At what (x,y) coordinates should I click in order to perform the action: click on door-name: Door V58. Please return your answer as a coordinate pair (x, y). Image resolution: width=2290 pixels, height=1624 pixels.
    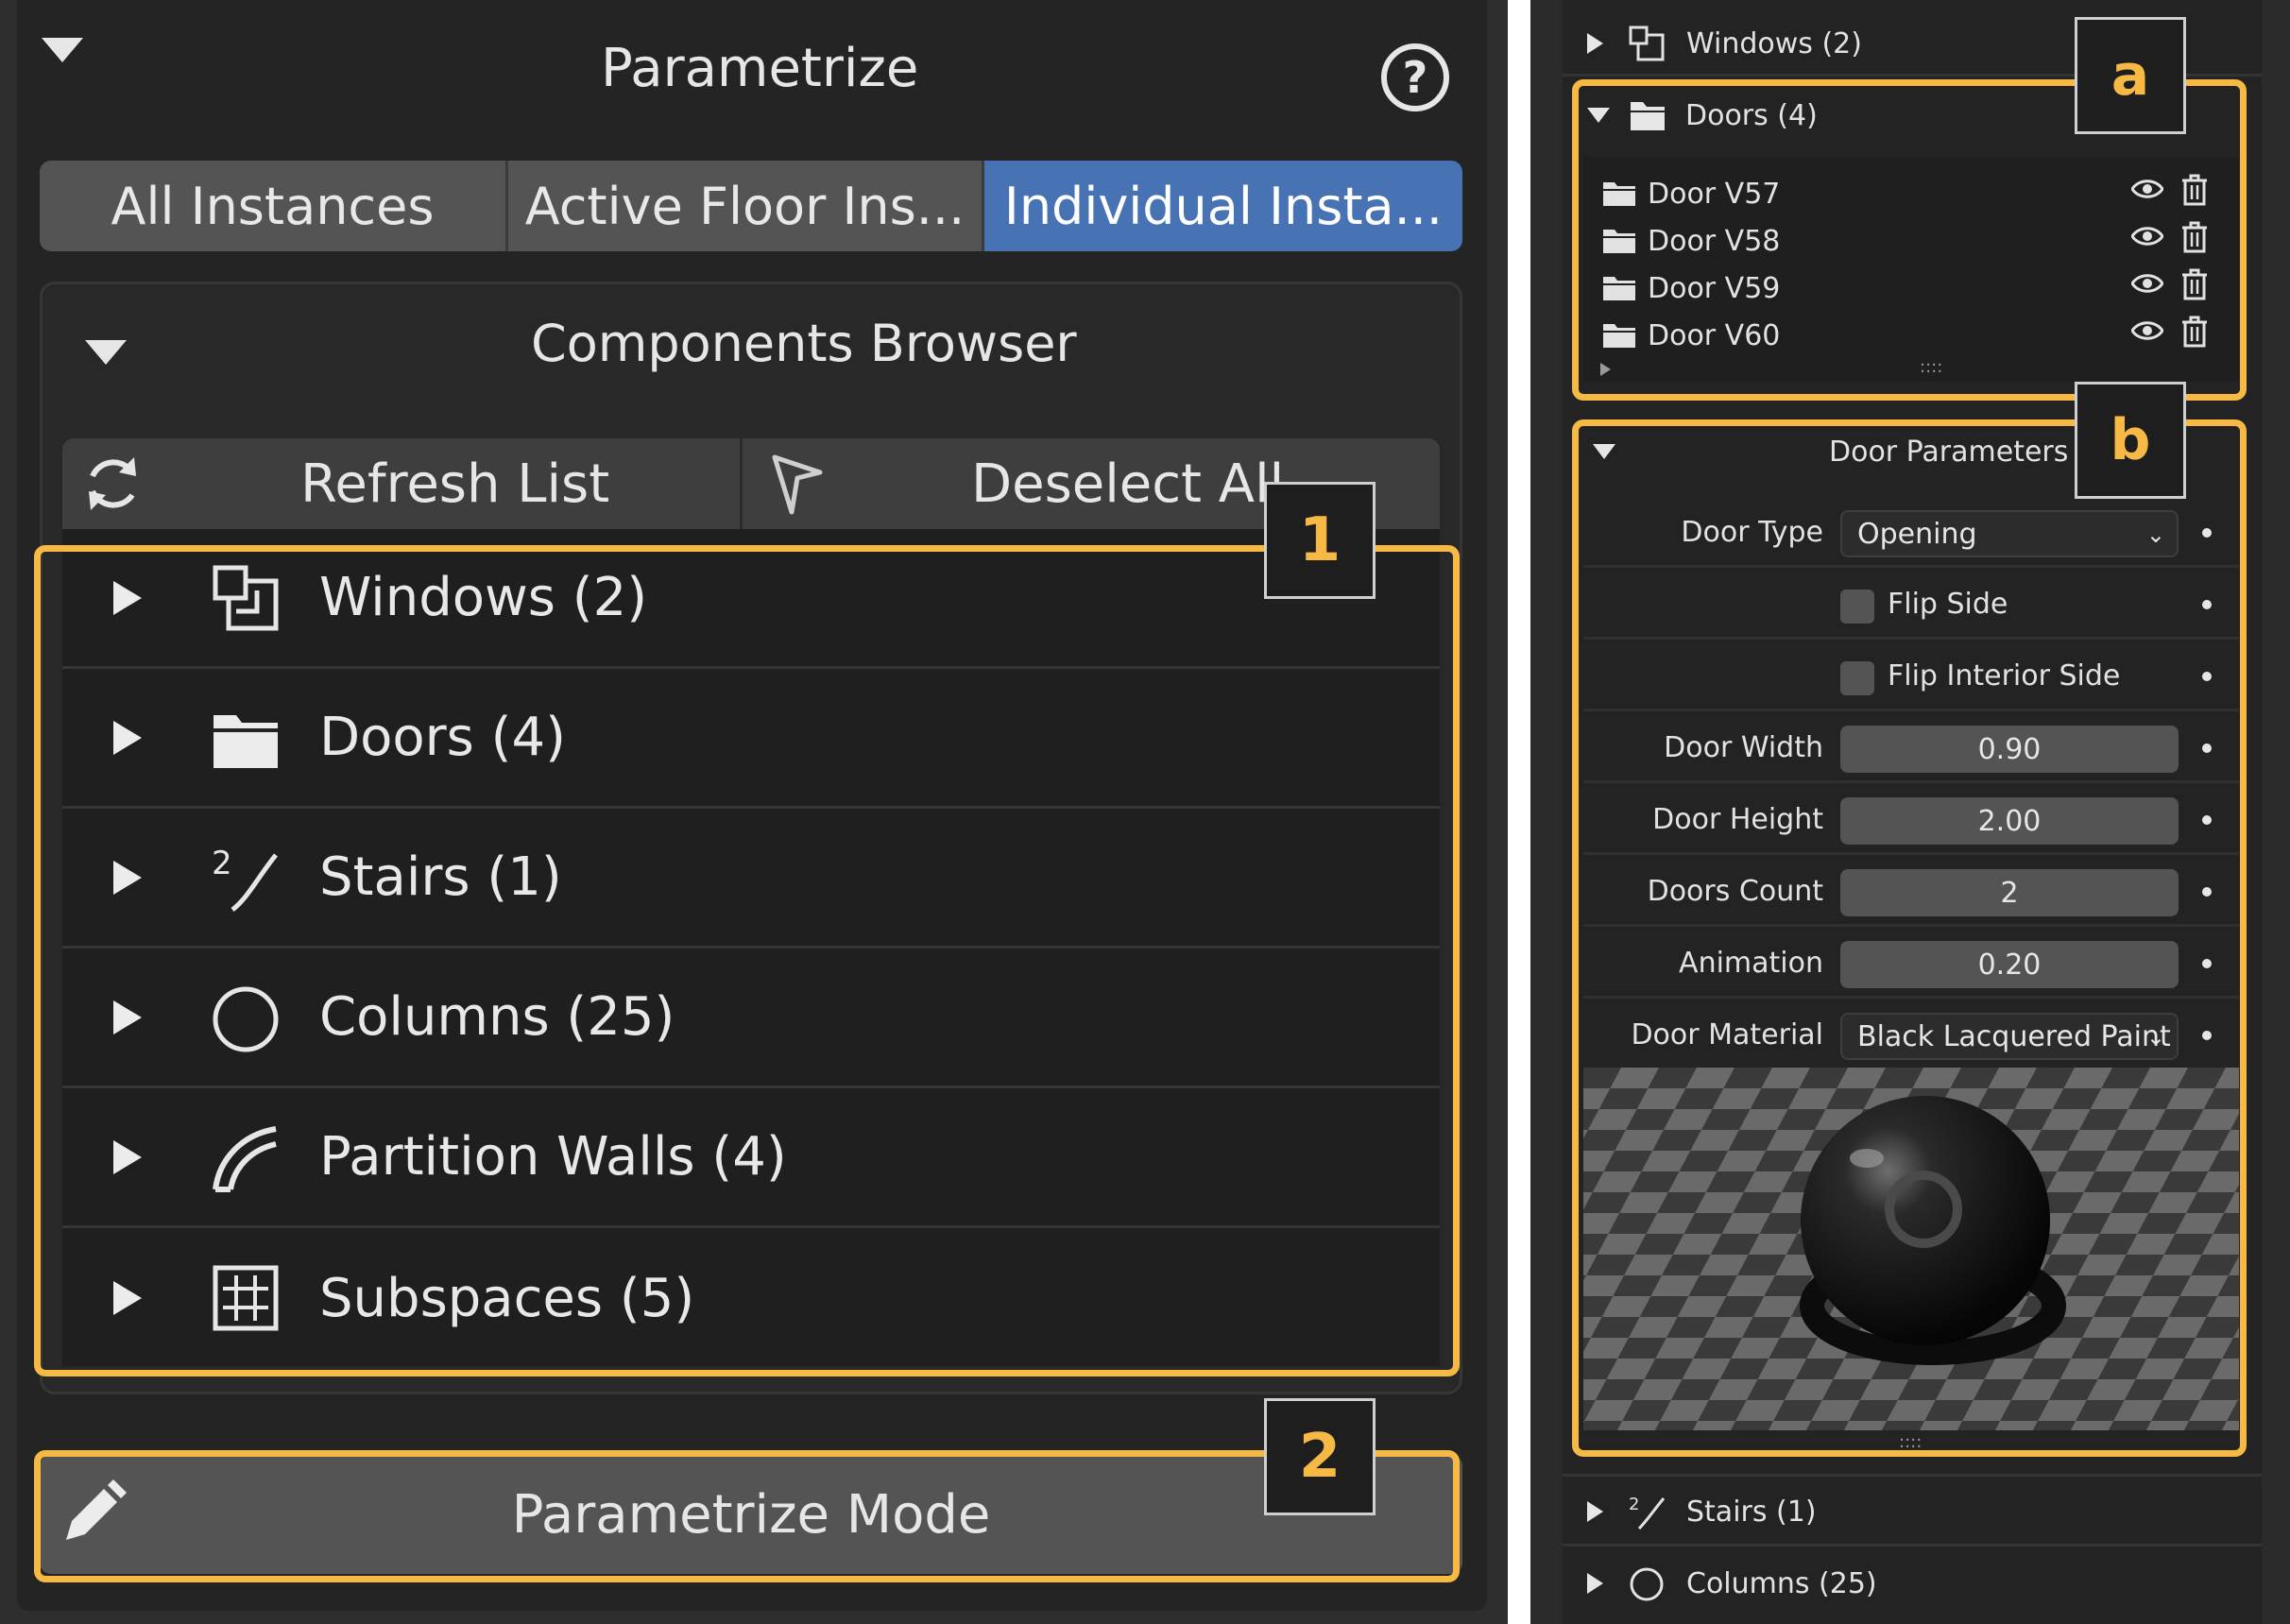
    Looking at the image, I should click on (1714, 241).